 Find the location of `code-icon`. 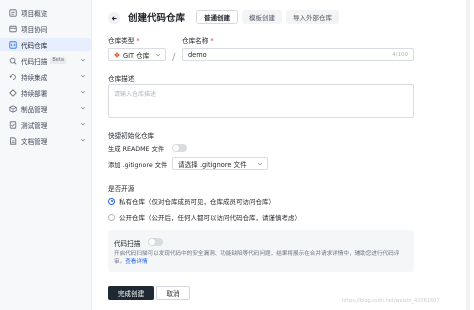

code-icon is located at coordinates (13, 44).